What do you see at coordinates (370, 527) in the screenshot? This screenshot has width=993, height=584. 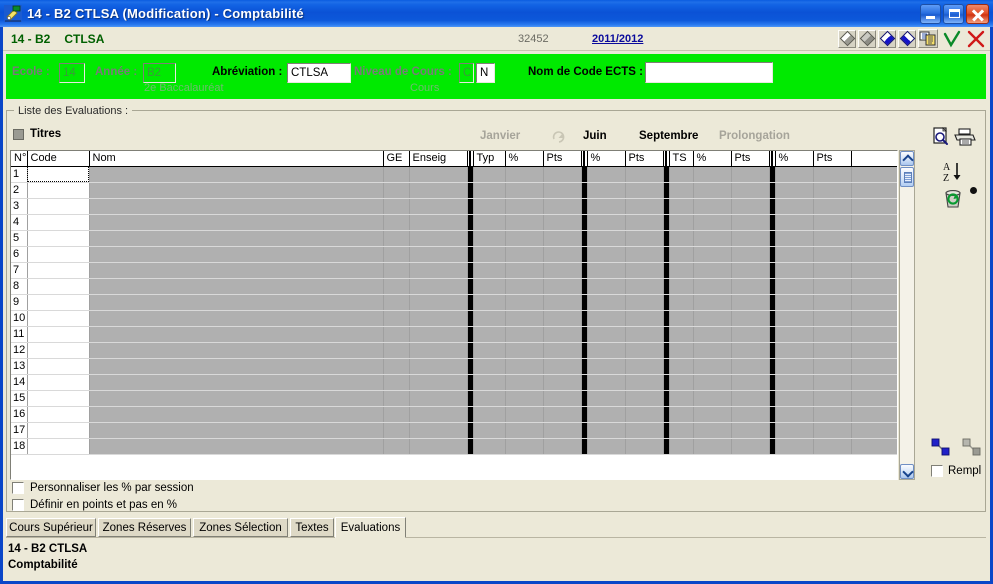 I see `tab-evaluations: Evaluations` at bounding box center [370, 527].